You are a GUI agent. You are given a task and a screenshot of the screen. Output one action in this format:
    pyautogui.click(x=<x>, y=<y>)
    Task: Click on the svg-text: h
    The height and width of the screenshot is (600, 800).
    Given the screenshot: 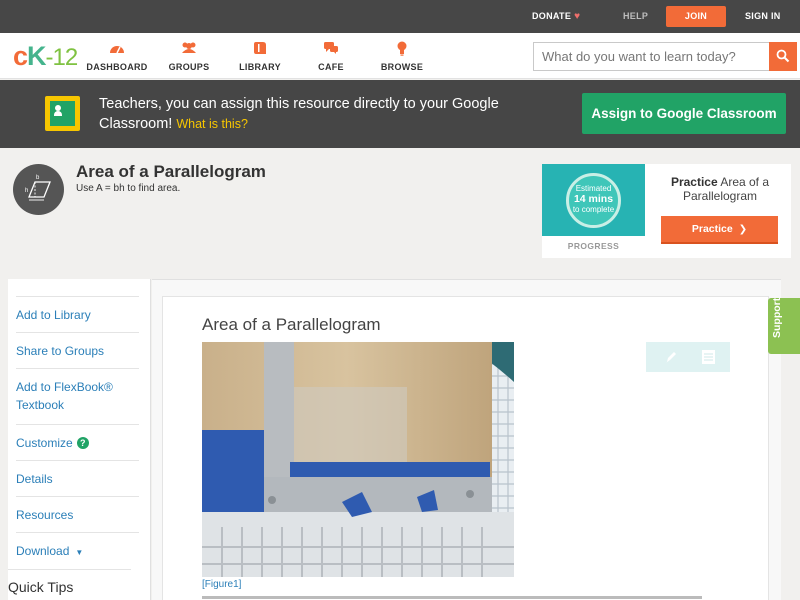 What is the action you would take?
    pyautogui.click(x=26, y=191)
    